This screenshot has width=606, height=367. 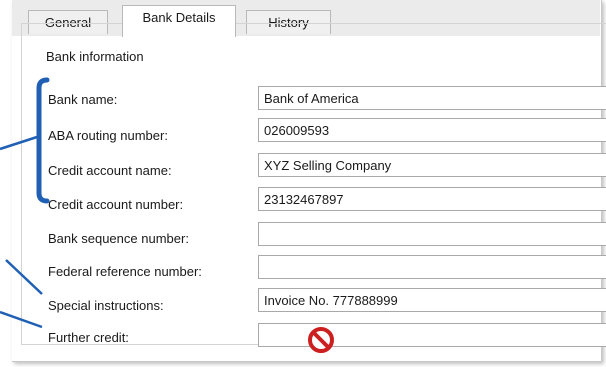 What do you see at coordinates (432, 130) in the screenshot?
I see `aba-routing-number-field` at bounding box center [432, 130].